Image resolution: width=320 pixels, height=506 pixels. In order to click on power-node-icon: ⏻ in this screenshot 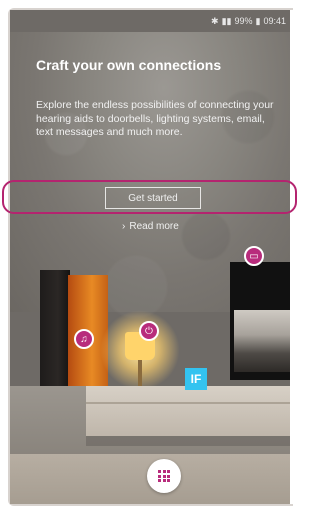, I will do `click(149, 331)`.